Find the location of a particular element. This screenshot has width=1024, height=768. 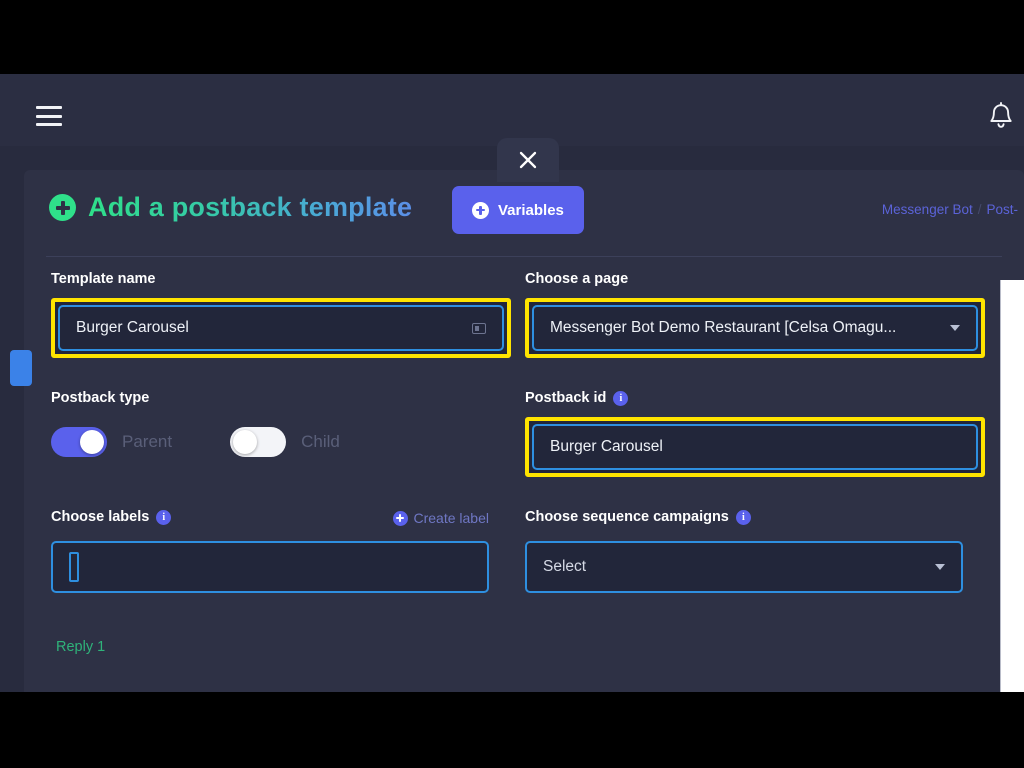

field-postback-id: Postback id i Burger Carousel is located at coordinates (755, 433).